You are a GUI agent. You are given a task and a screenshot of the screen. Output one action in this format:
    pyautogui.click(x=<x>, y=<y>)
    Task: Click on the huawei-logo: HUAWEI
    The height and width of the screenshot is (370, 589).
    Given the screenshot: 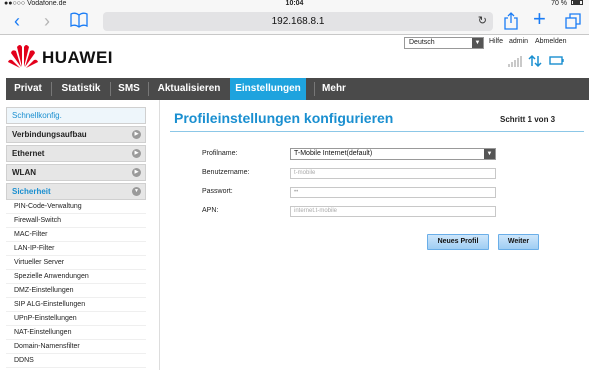 What is the action you would take?
    pyautogui.click(x=63, y=56)
    